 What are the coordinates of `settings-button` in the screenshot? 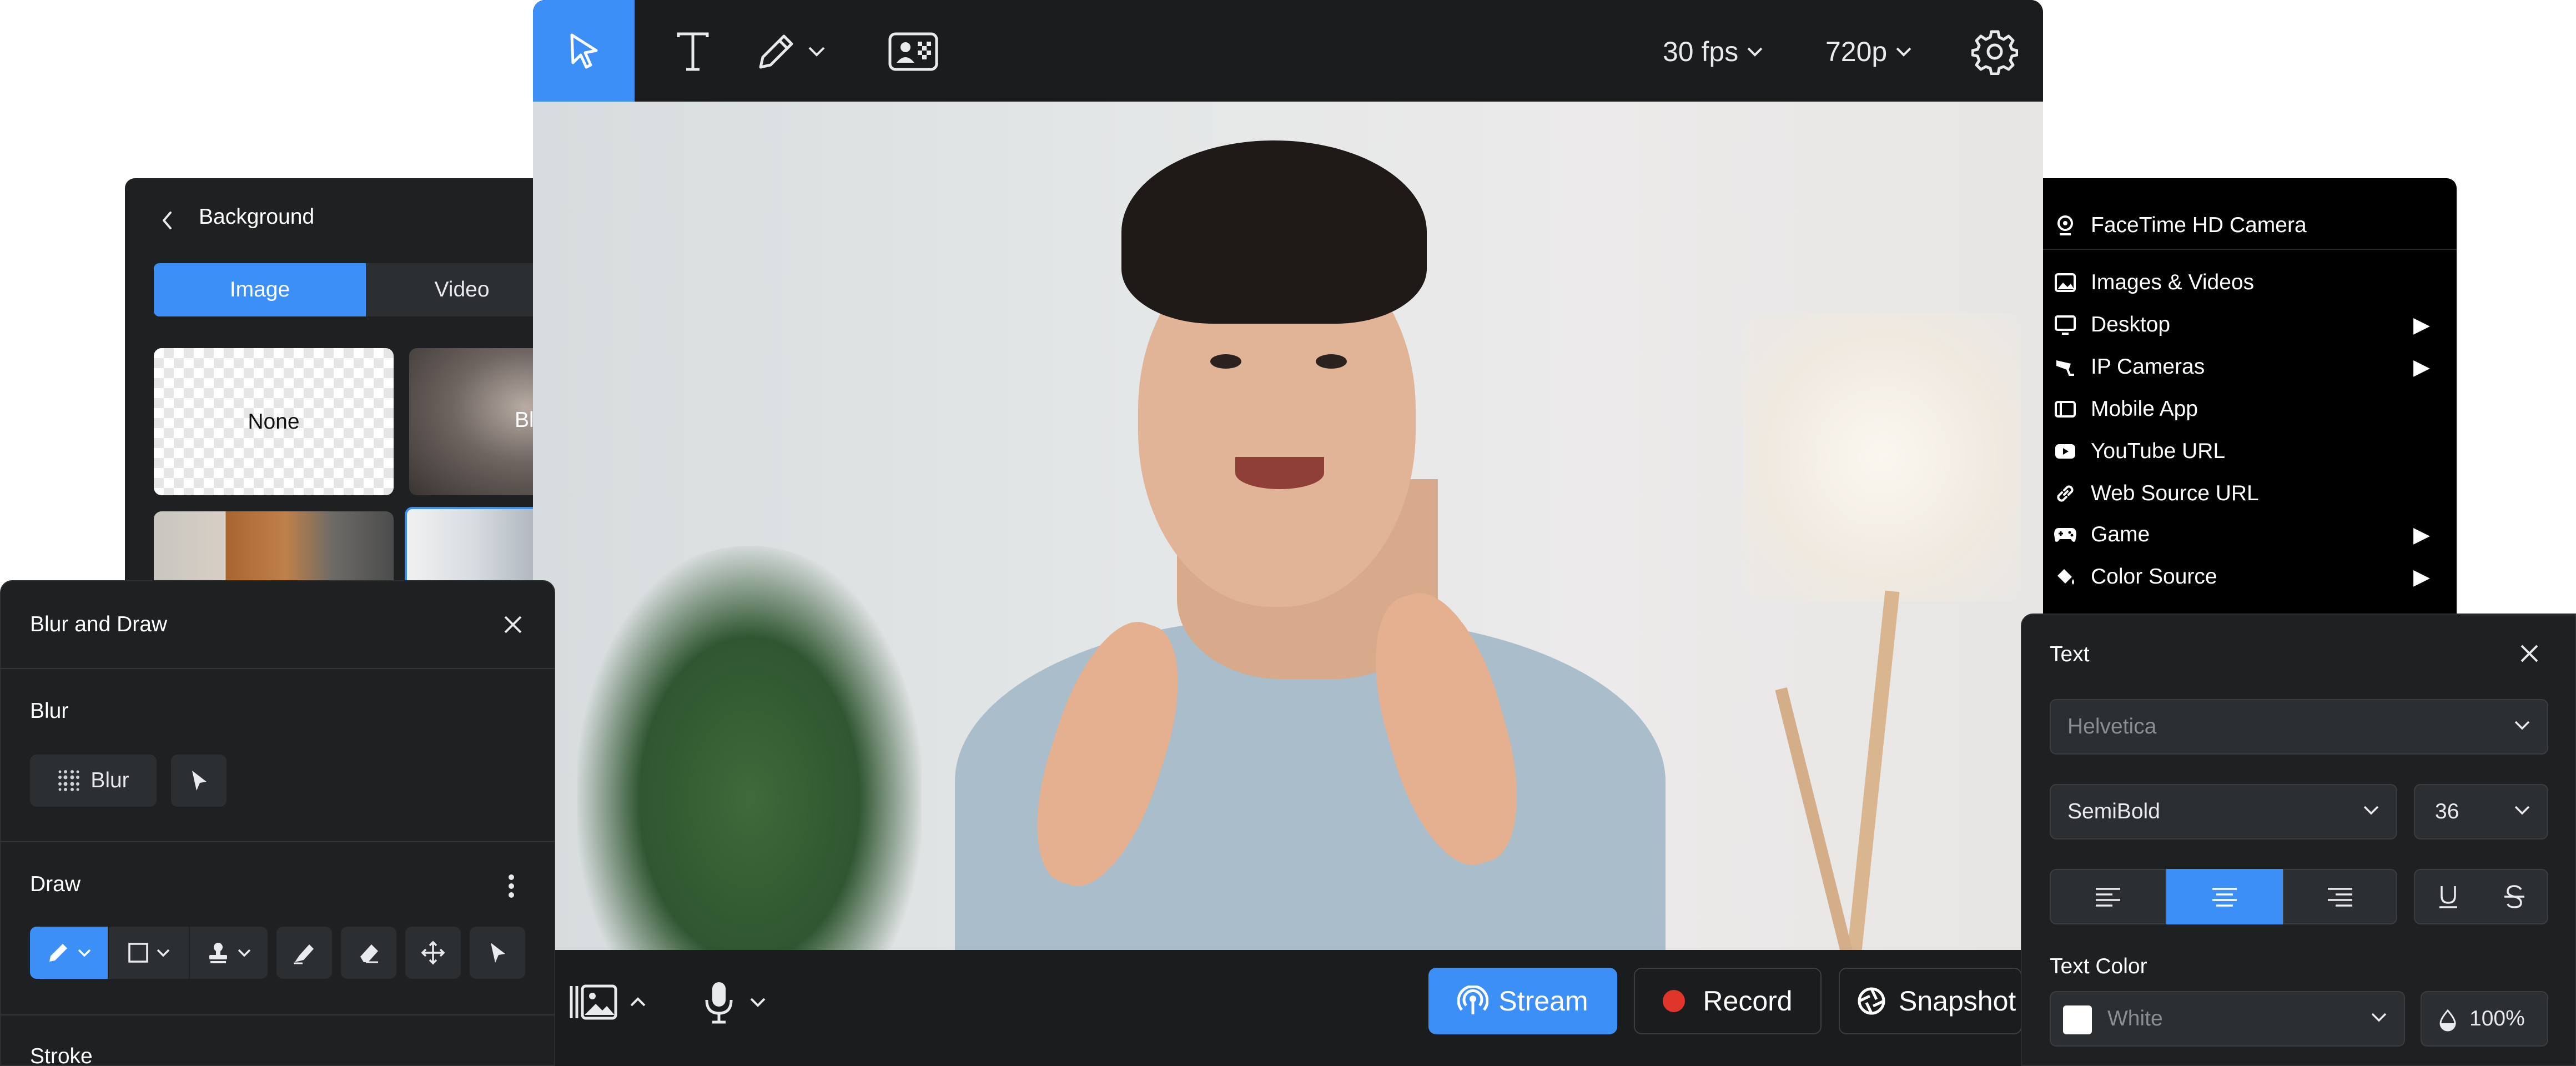 It's located at (1994, 51).